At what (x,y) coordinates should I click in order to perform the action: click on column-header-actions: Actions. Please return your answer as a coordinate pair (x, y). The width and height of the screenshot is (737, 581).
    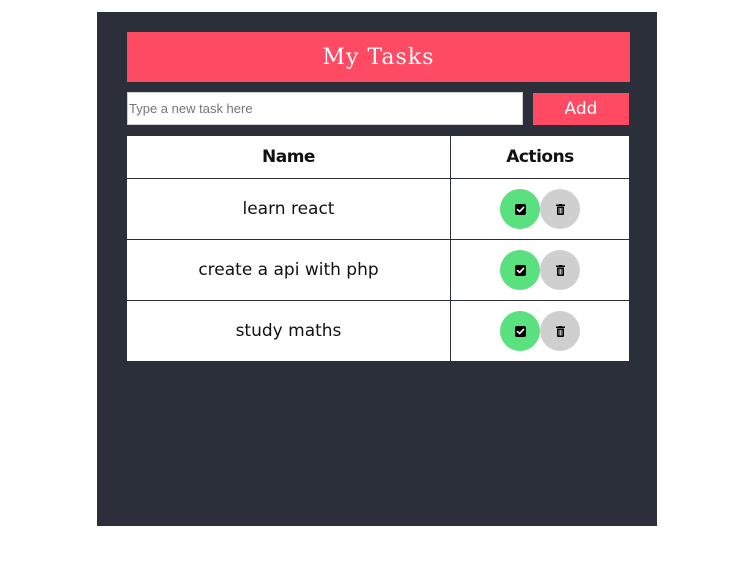
    Looking at the image, I should click on (540, 157).